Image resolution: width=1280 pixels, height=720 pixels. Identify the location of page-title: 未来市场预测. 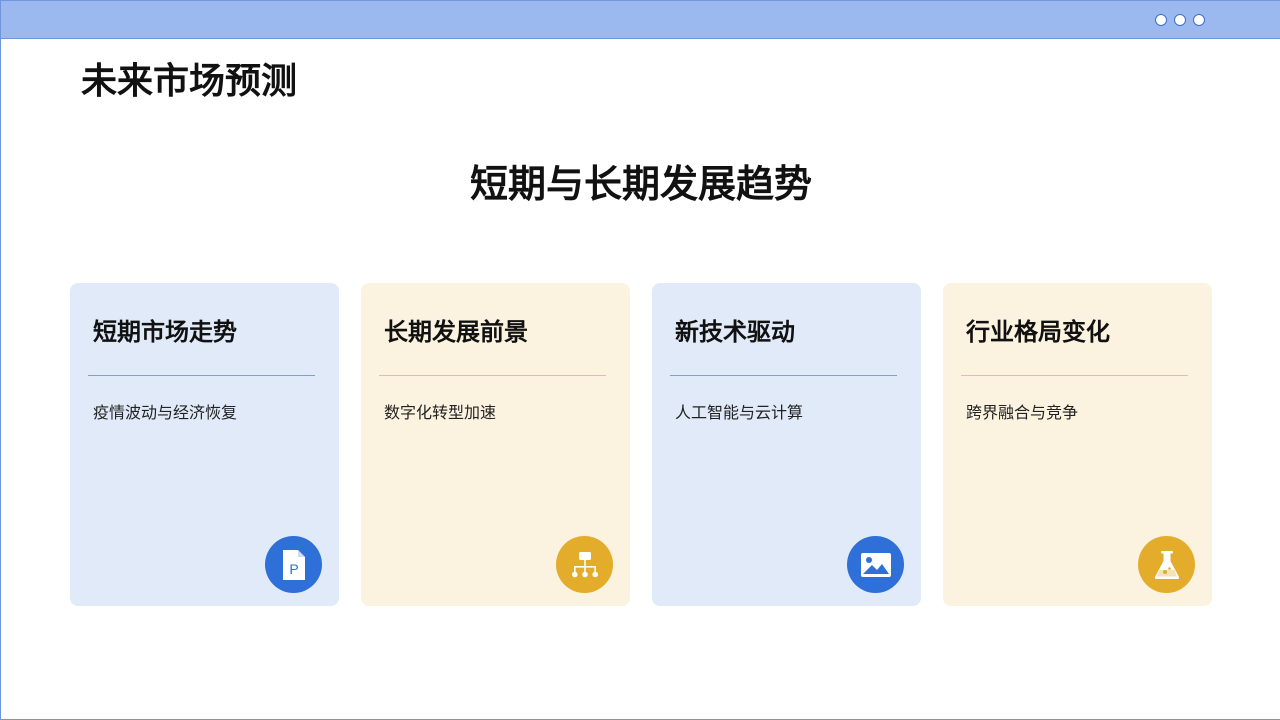
(189, 81).